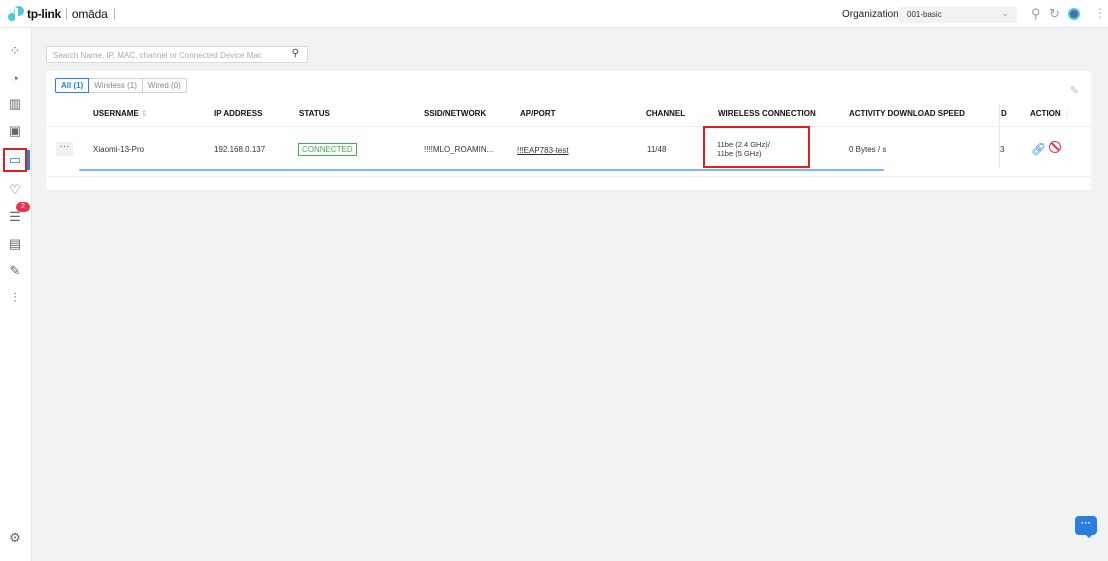 The height and width of the screenshot is (561, 1108). Describe the element at coordinates (739, 153) in the screenshot. I see `wireless-connection-line-2: 11be (5 GHz)` at that location.